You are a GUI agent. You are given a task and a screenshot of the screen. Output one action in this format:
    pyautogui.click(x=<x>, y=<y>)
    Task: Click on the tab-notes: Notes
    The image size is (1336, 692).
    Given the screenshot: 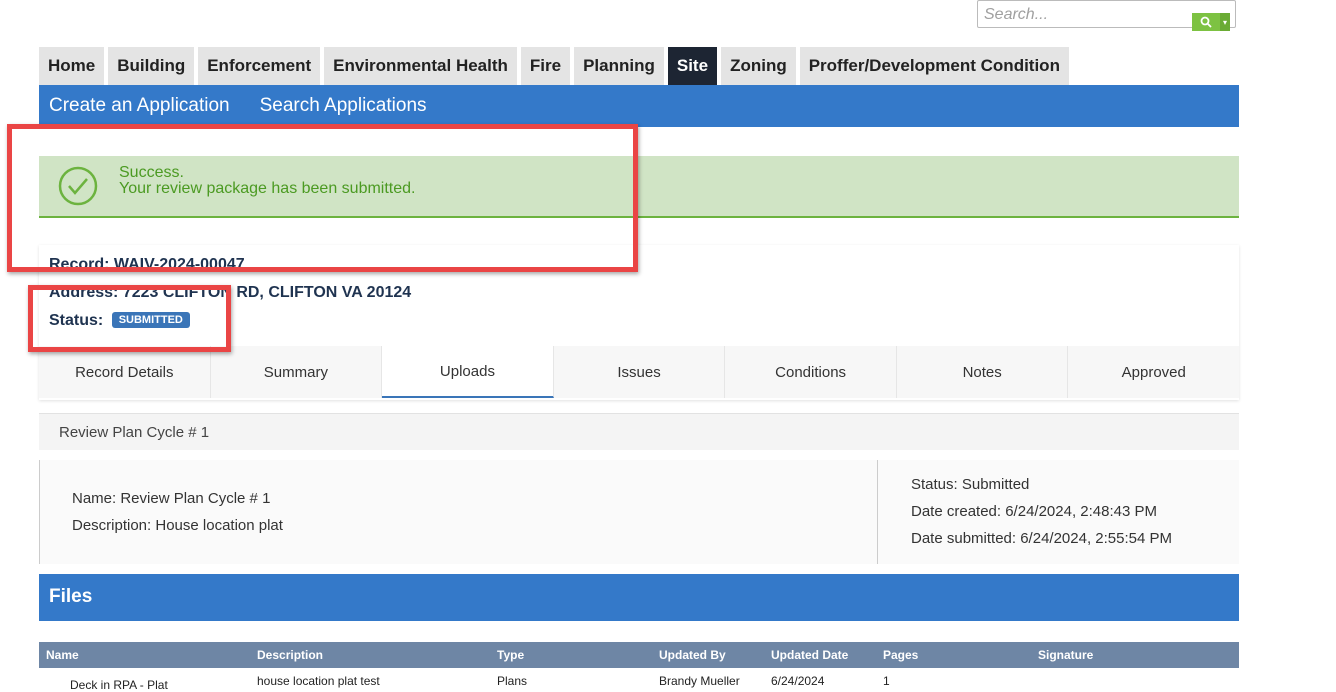 What is the action you would take?
    pyautogui.click(x=983, y=372)
    